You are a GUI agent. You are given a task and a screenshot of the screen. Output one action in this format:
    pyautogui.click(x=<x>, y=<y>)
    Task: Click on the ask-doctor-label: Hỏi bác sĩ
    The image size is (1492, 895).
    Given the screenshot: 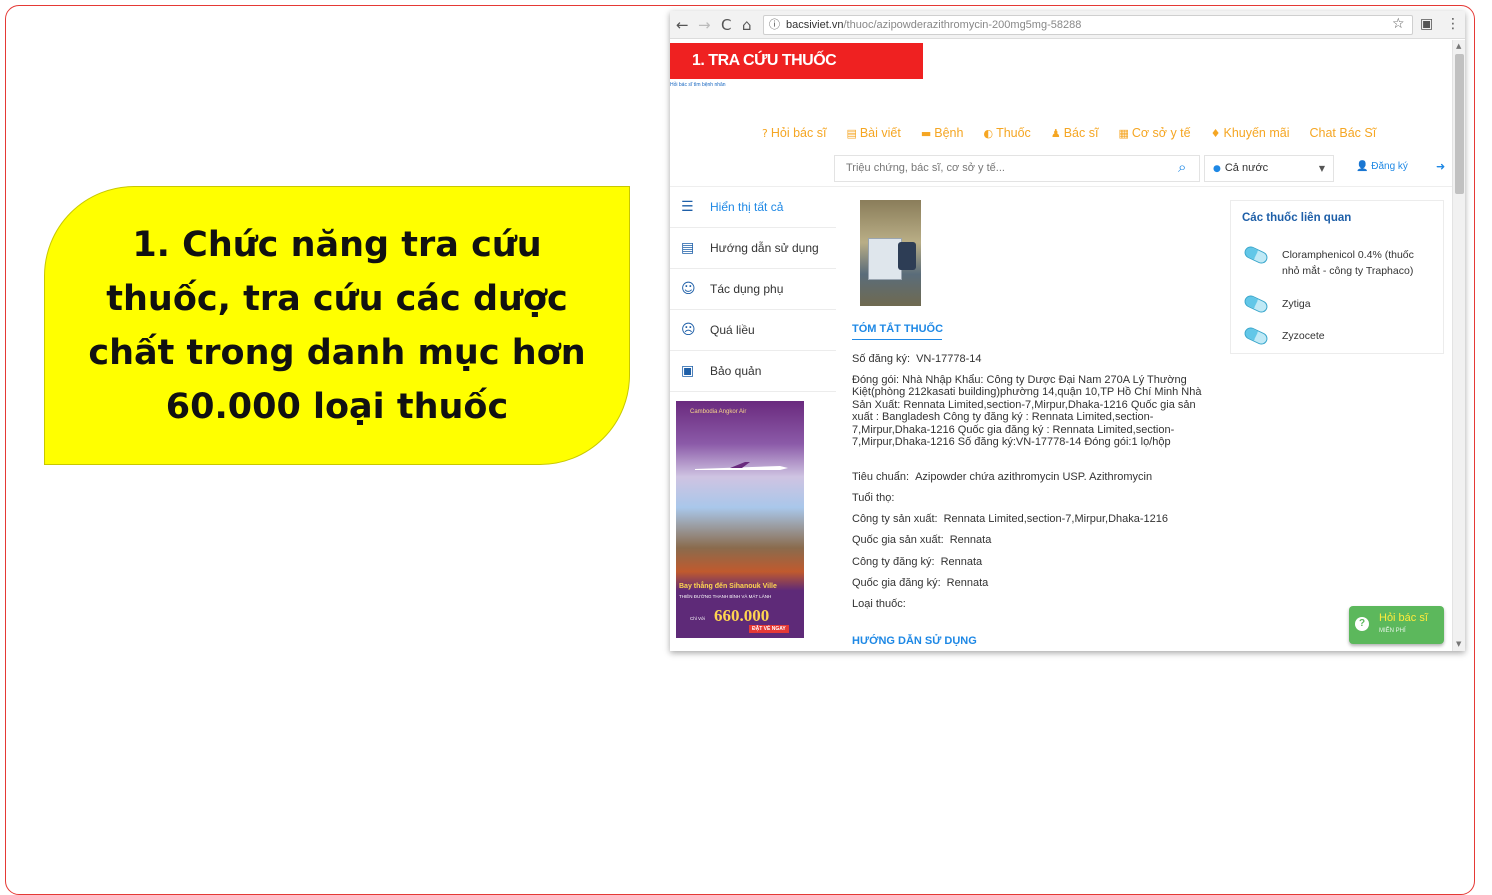 What is the action you would take?
    pyautogui.click(x=1403, y=618)
    